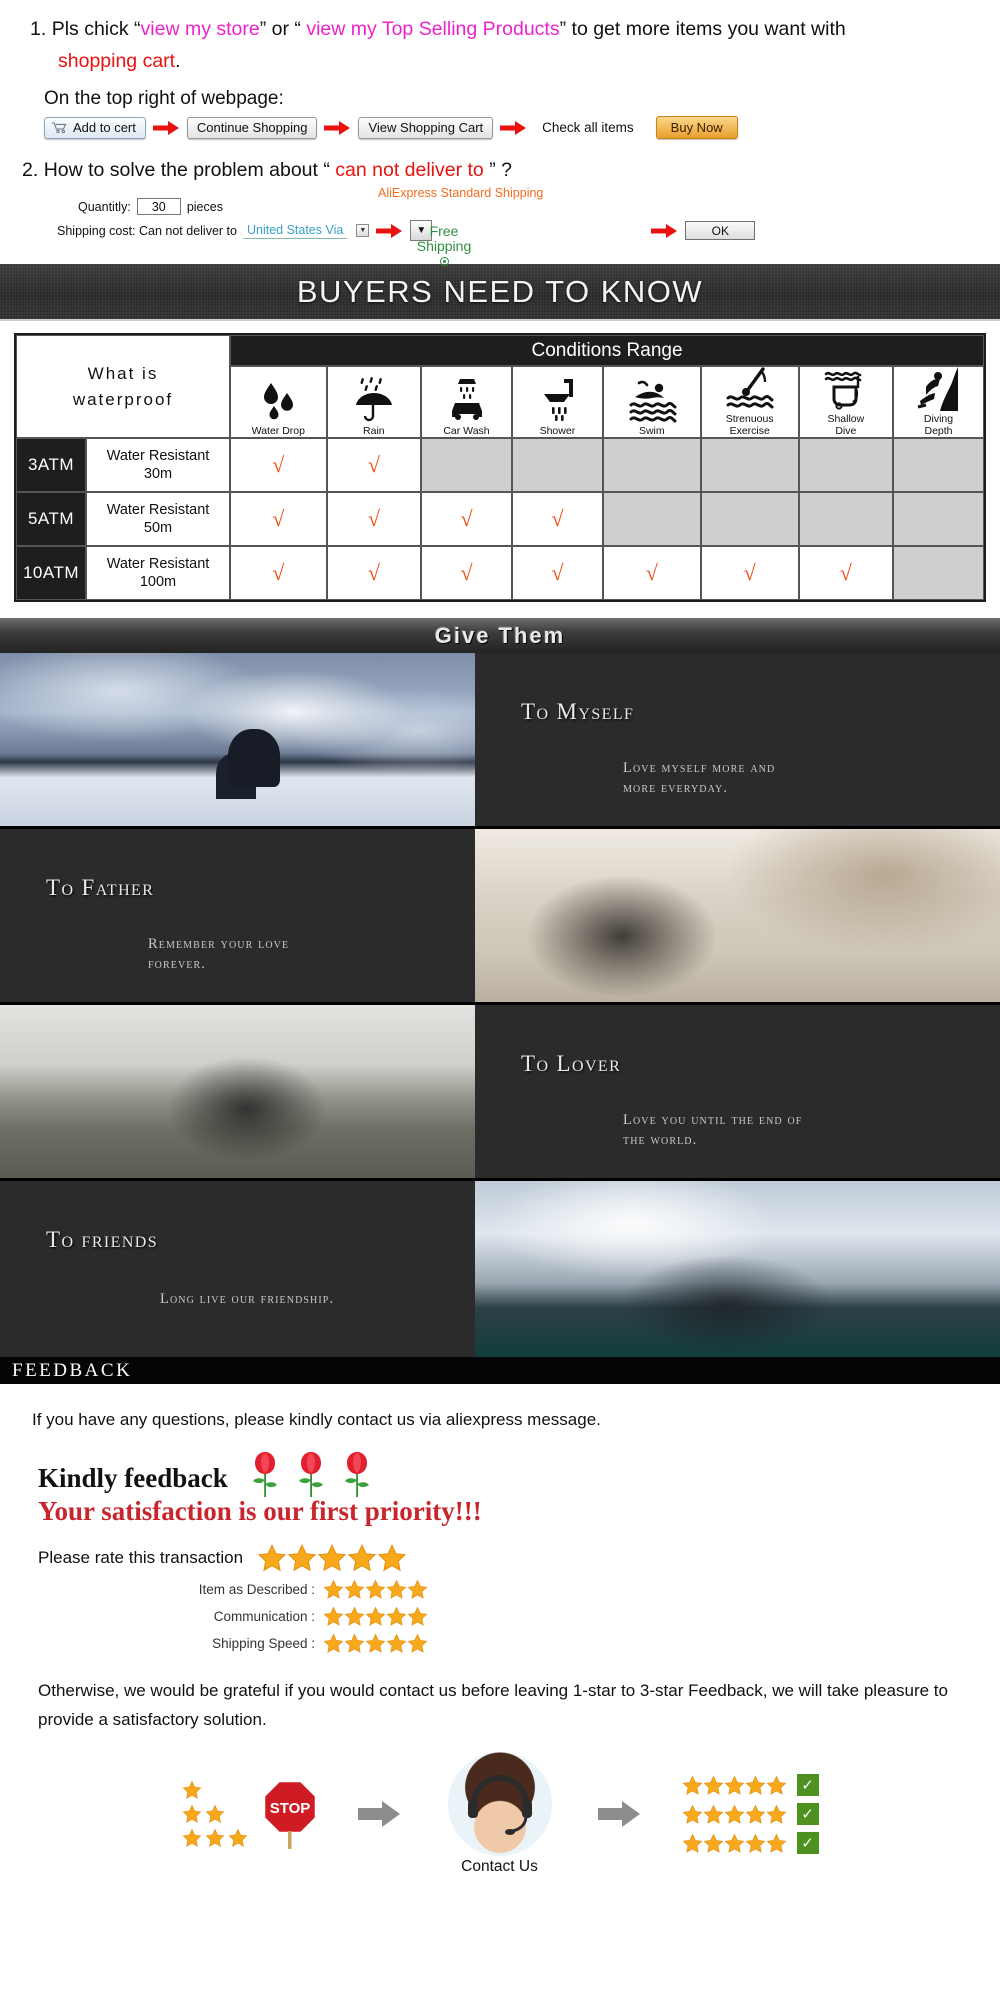  I want to click on col-label-shower: Shower, so click(557, 430).